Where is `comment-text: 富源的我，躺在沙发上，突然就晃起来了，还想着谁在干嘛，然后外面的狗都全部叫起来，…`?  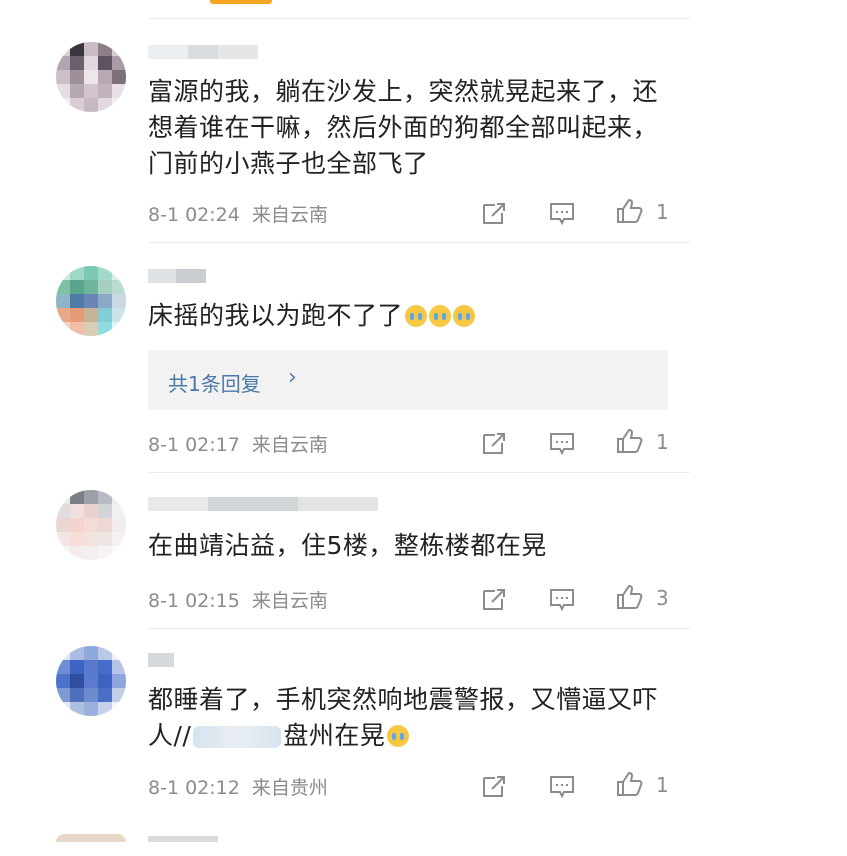 comment-text: 富源的我，躺在沙发上，突然就晃起来了，还想着谁在干嘛，然后外面的狗都全部叫起来，… is located at coordinates (403, 127).